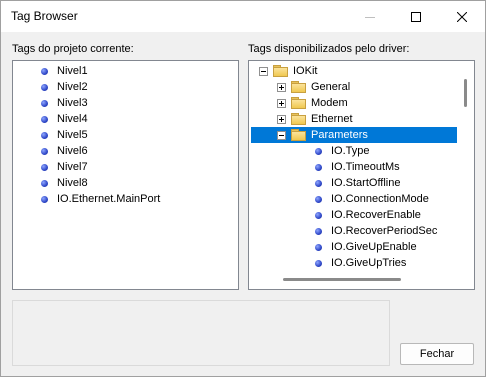  I want to click on tag-label: Nivel6, so click(72, 151).